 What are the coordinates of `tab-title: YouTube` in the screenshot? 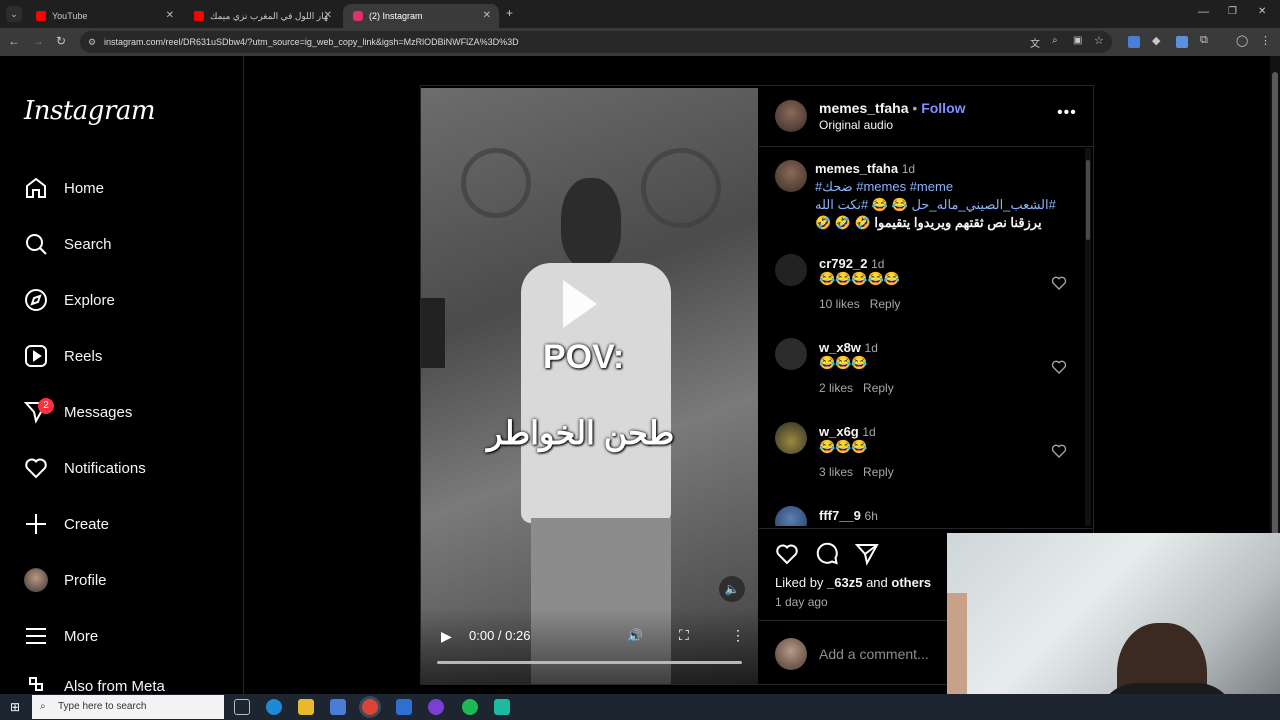 It's located at (70, 16).